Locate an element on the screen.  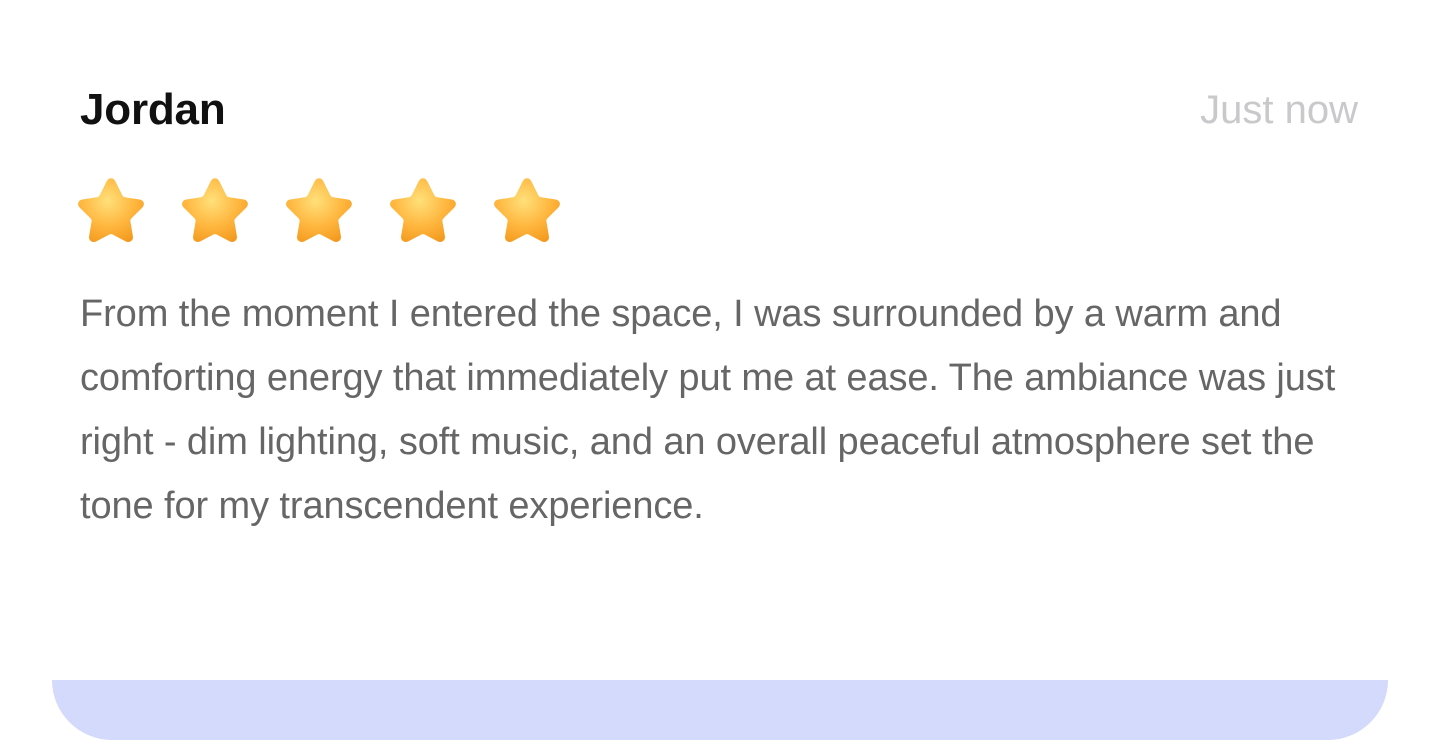
bottom-bar is located at coordinates (720, 710).